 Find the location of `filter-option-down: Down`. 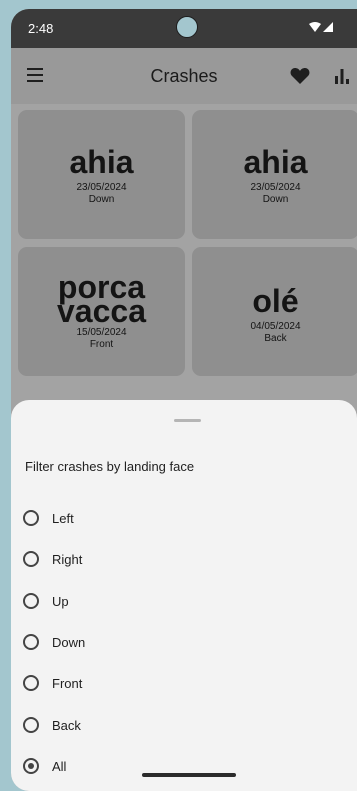

filter-option-down: Down is located at coordinates (183, 642).